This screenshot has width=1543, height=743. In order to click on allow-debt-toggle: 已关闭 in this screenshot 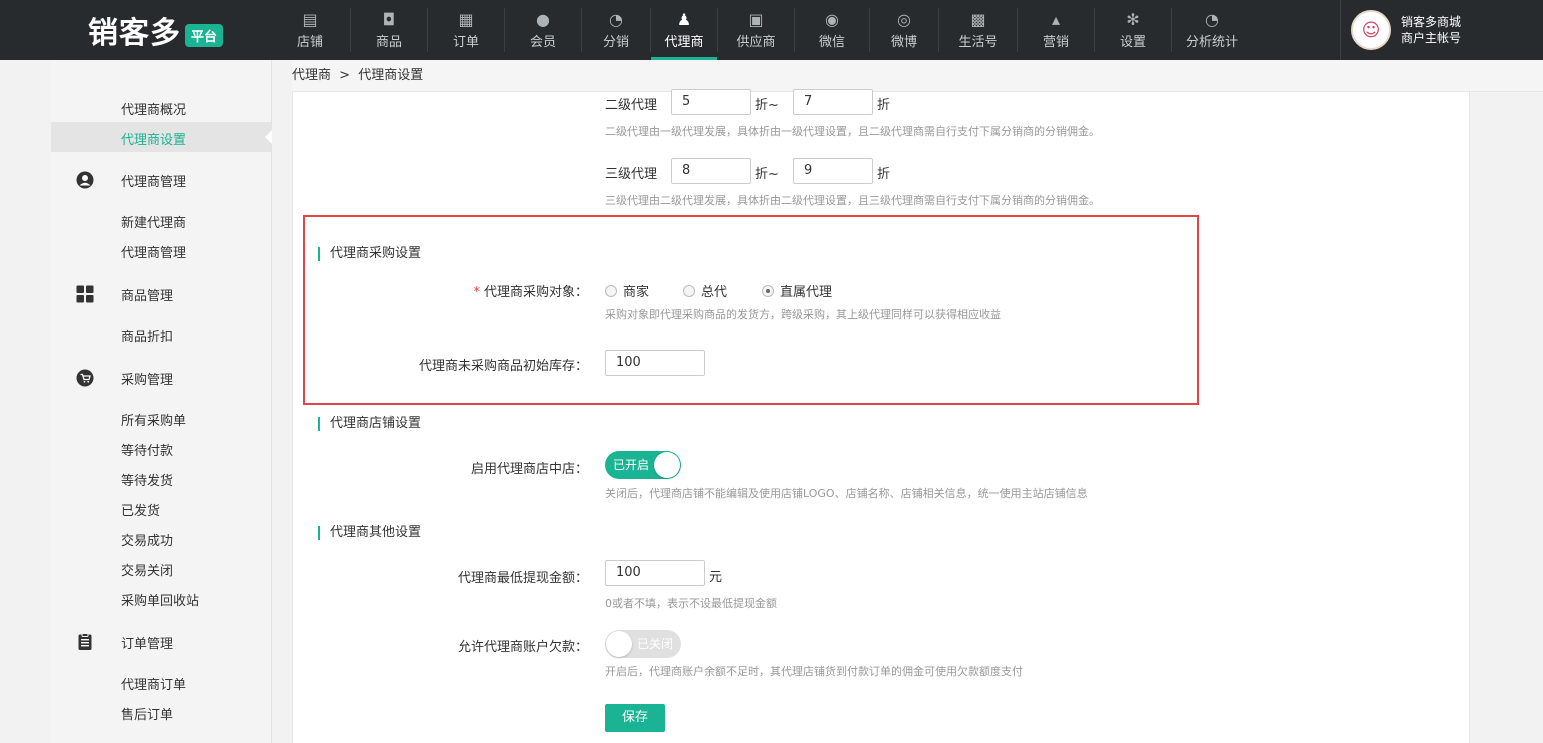, I will do `click(643, 644)`.